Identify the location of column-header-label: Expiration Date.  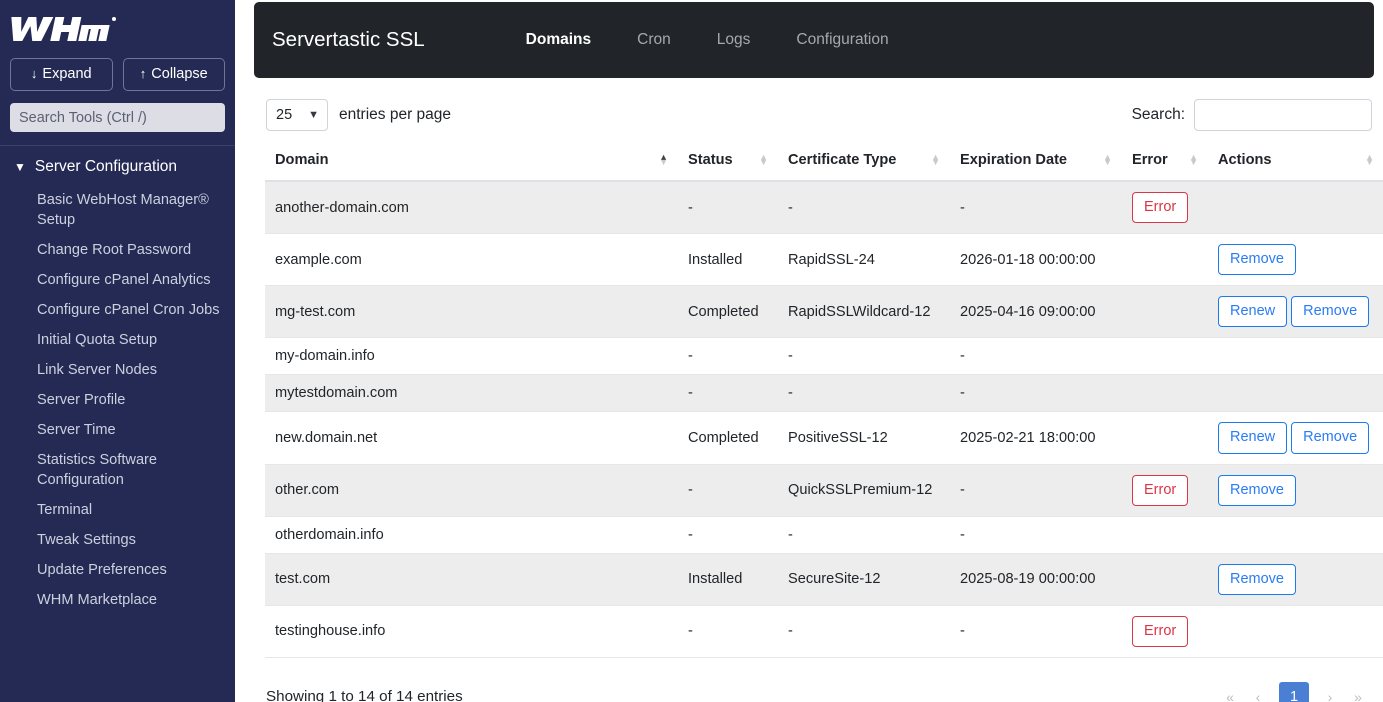
(1014, 160).